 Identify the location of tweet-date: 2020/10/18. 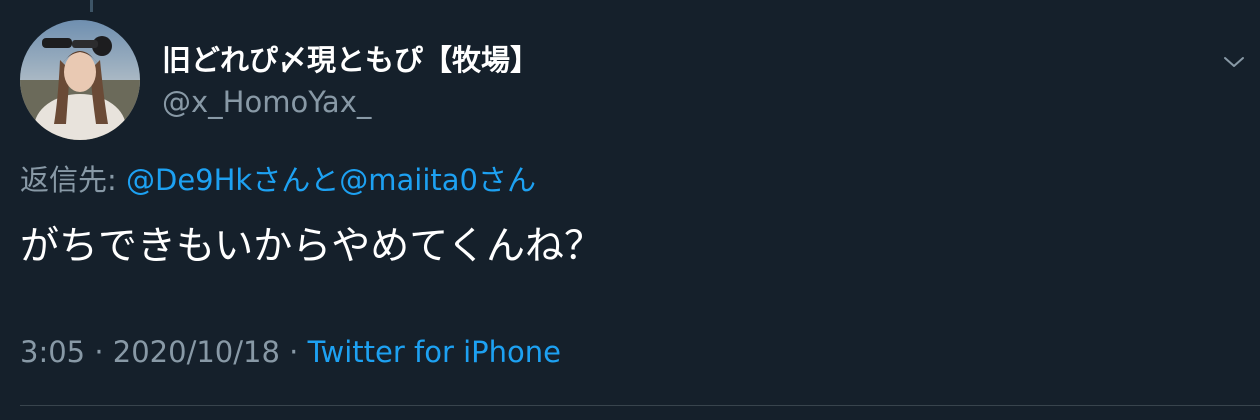
(196, 352).